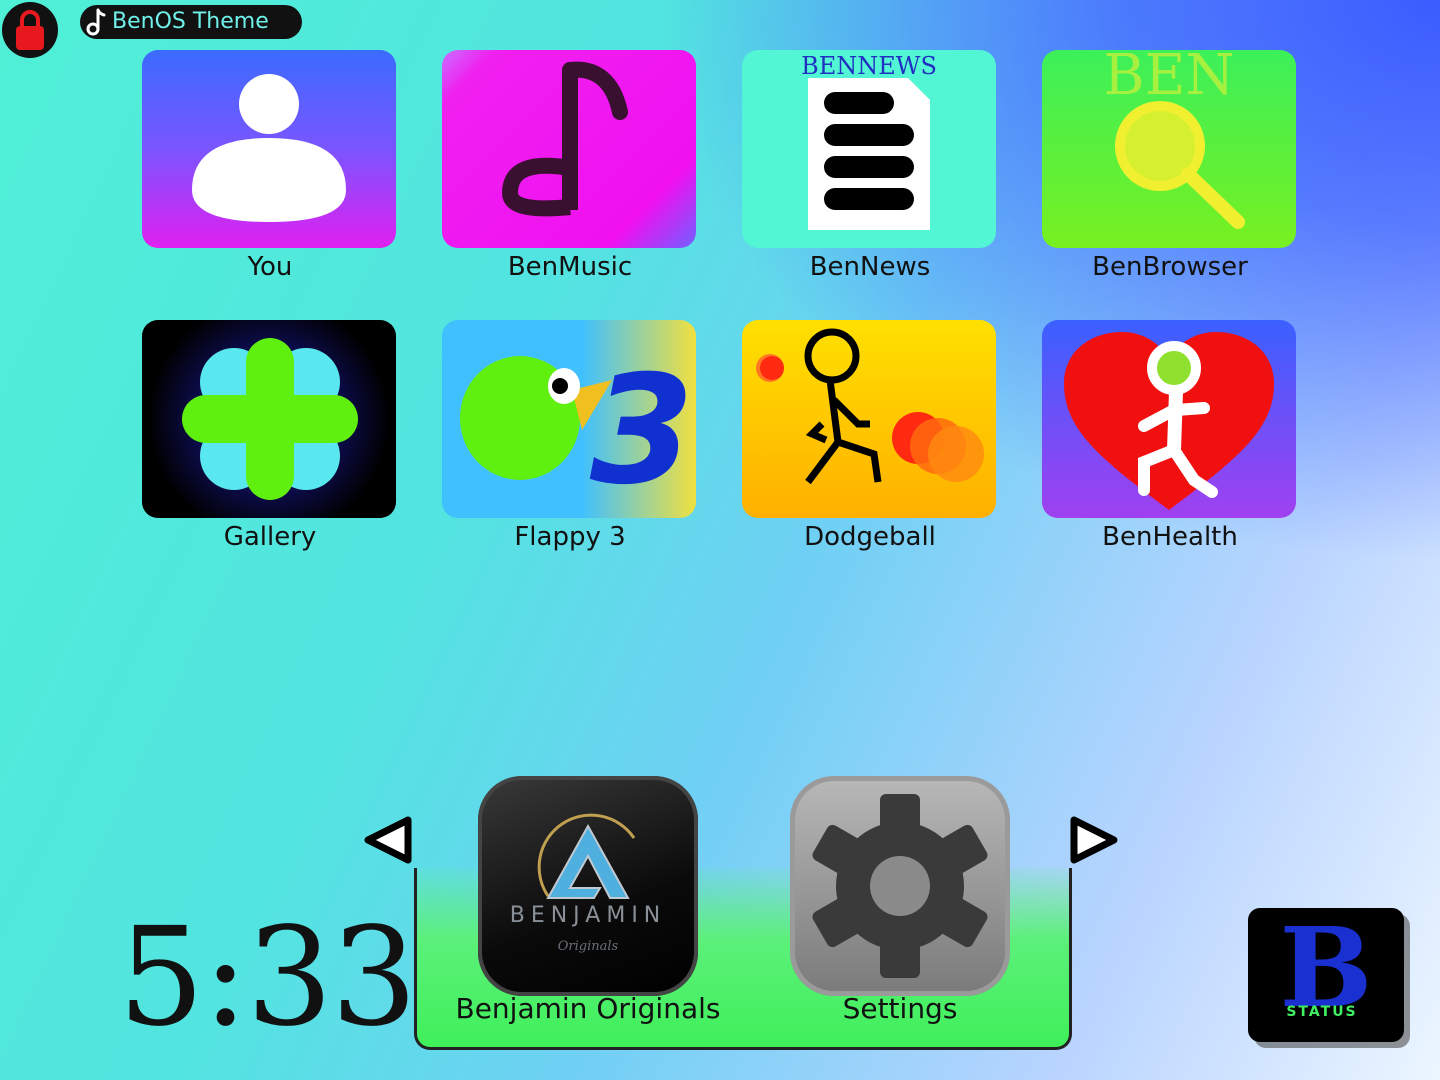  I want to click on dock-app-settings: Settings, so click(900, 900).